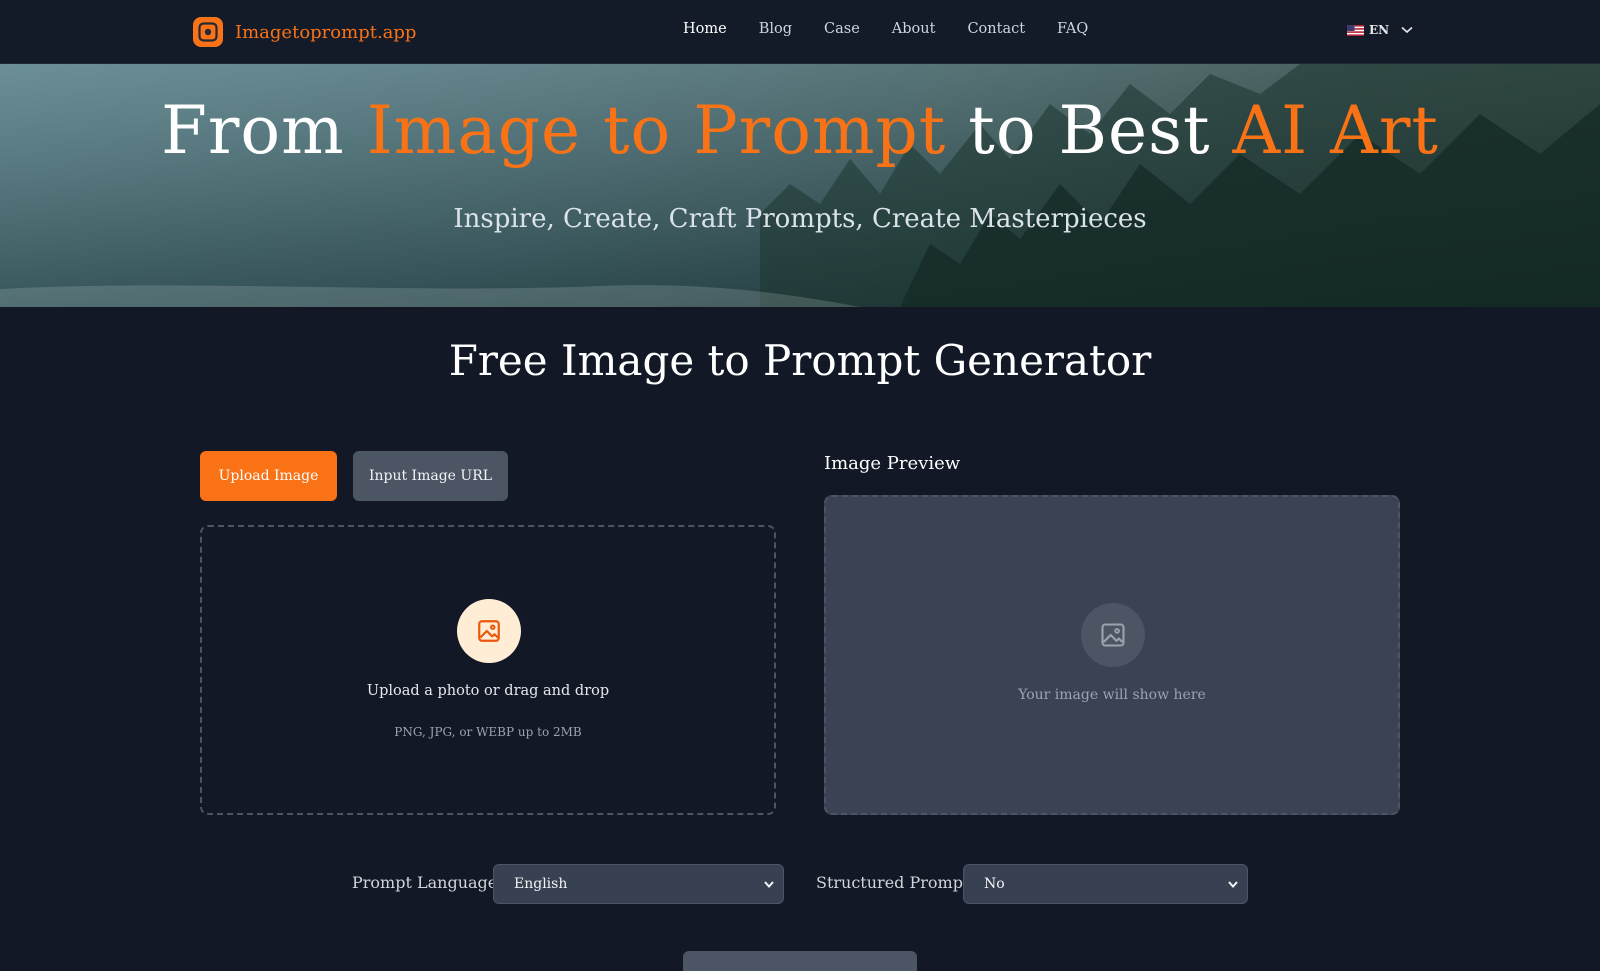 The width and height of the screenshot is (1600, 971). I want to click on nav-blog: Blog, so click(775, 29).